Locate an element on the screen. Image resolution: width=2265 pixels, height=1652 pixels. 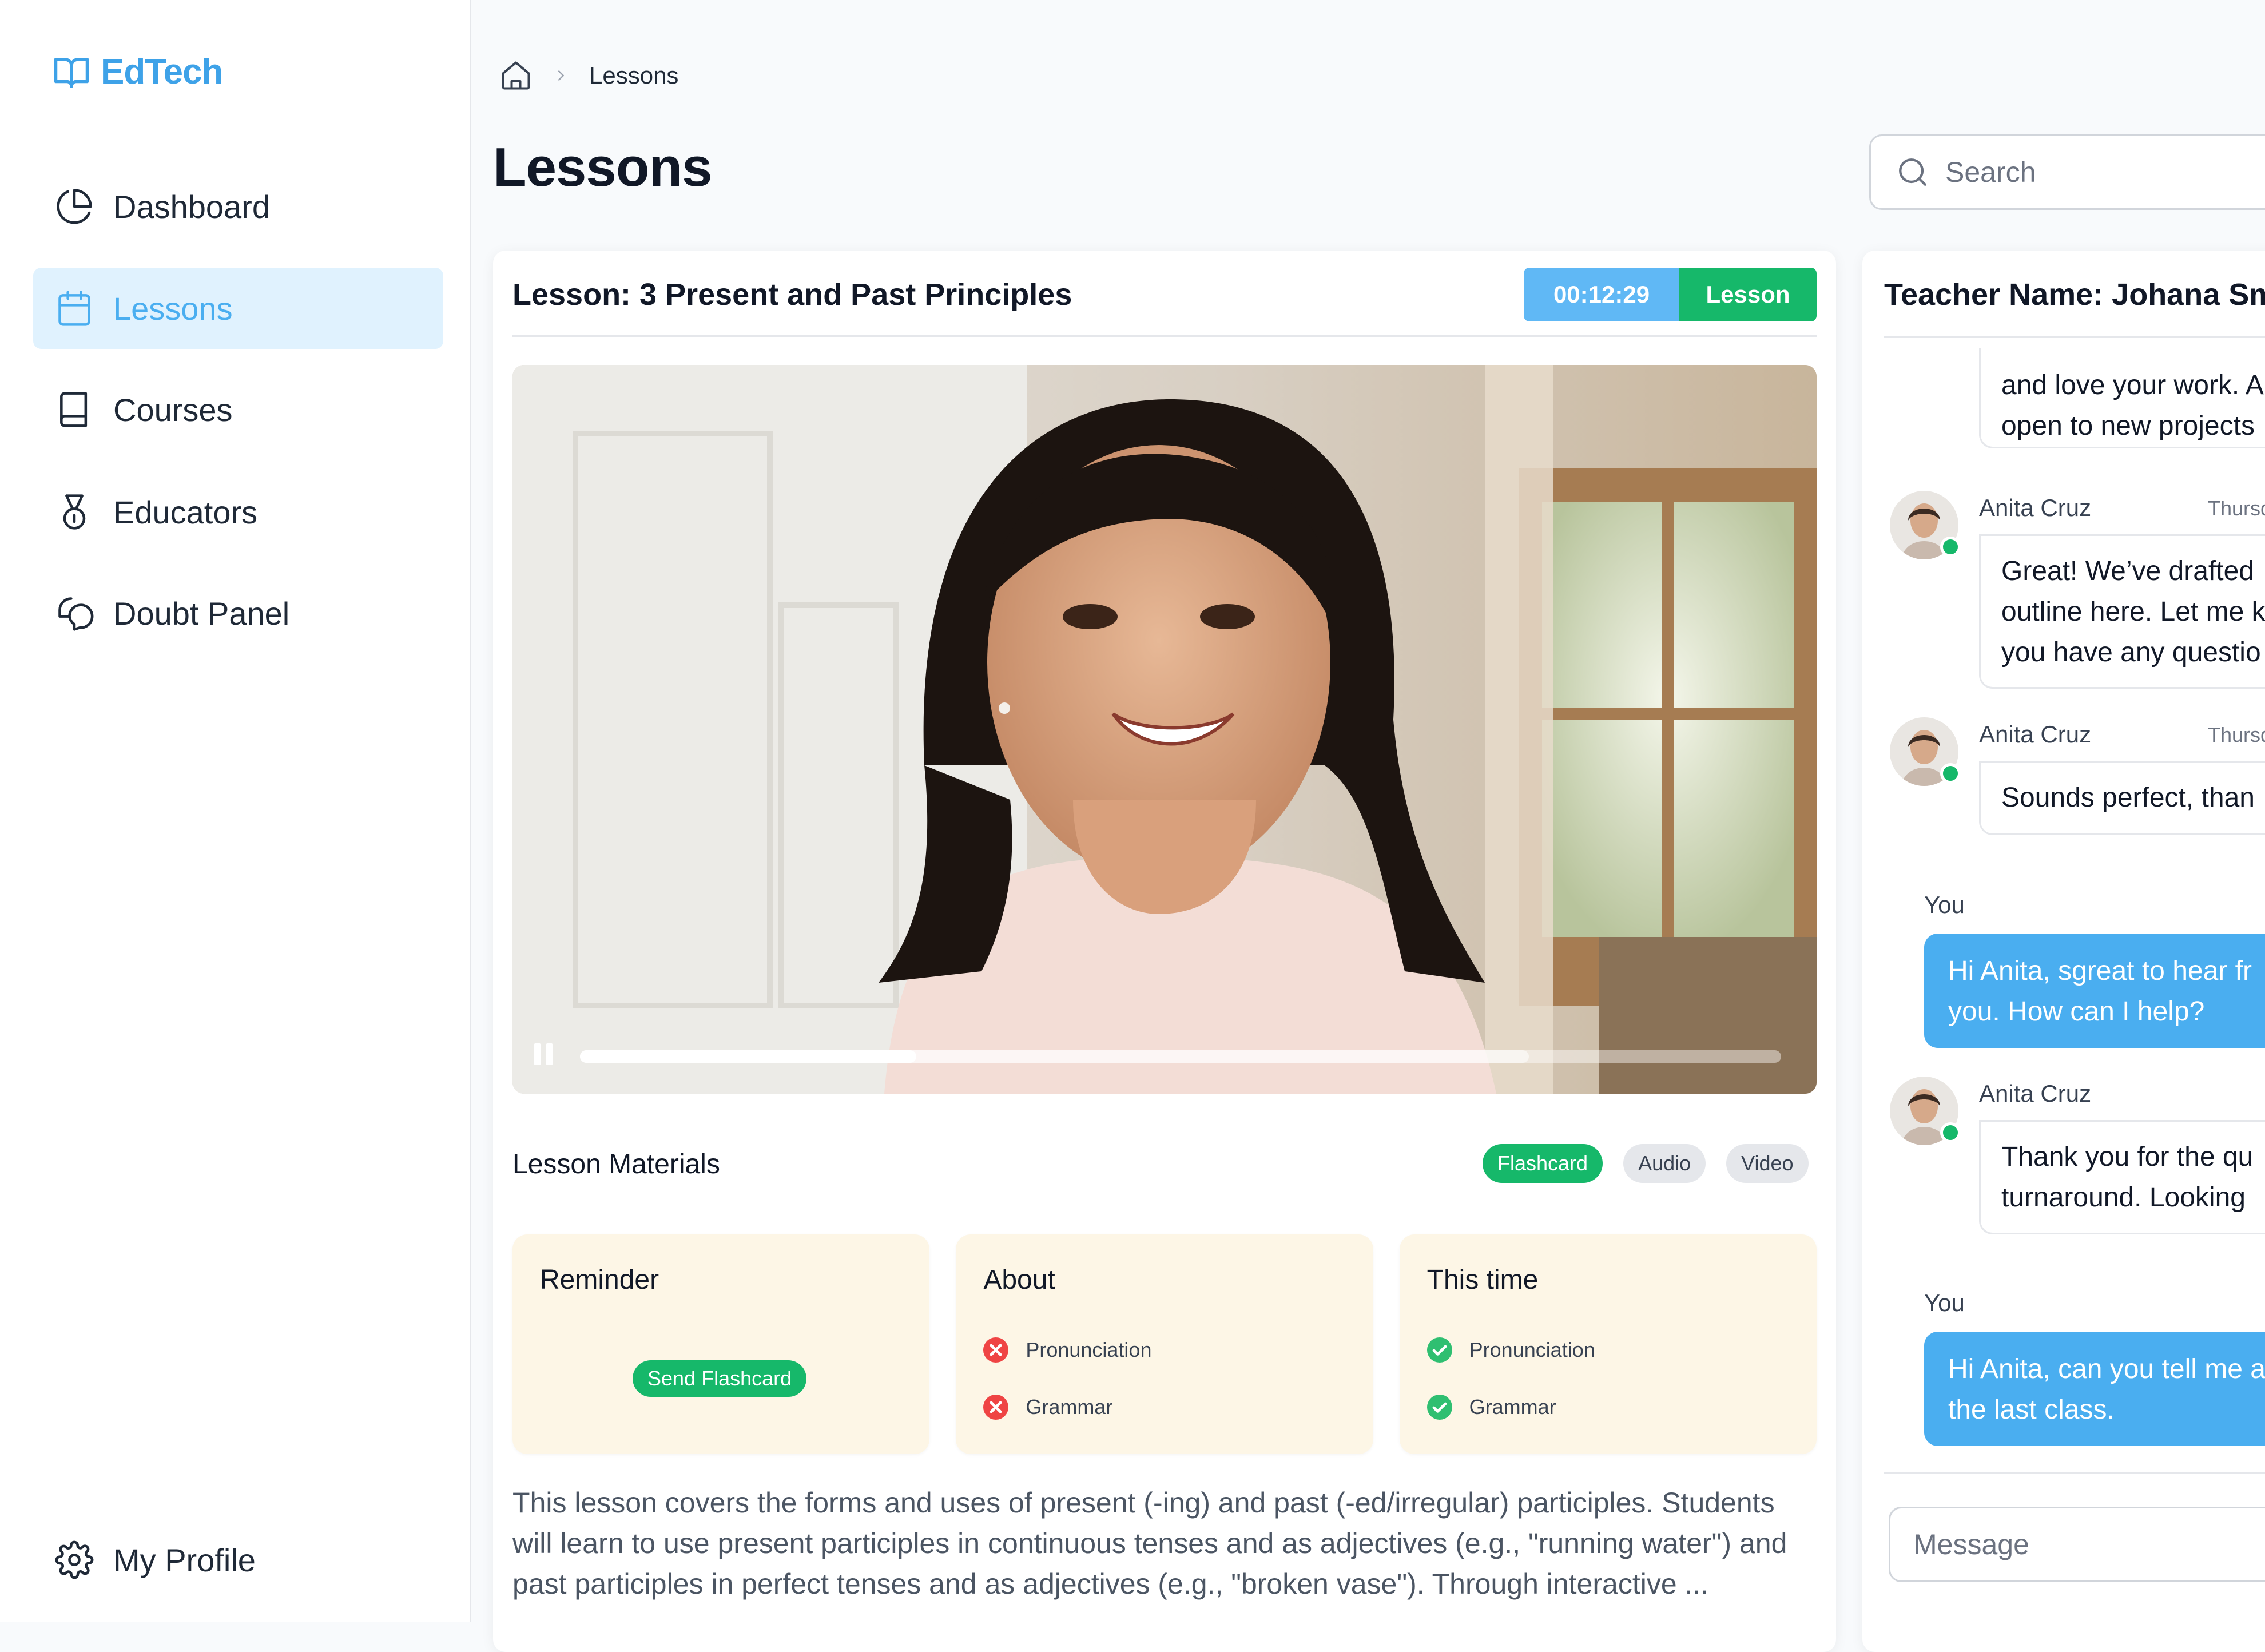
card-title: Reminder is located at coordinates (600, 1280).